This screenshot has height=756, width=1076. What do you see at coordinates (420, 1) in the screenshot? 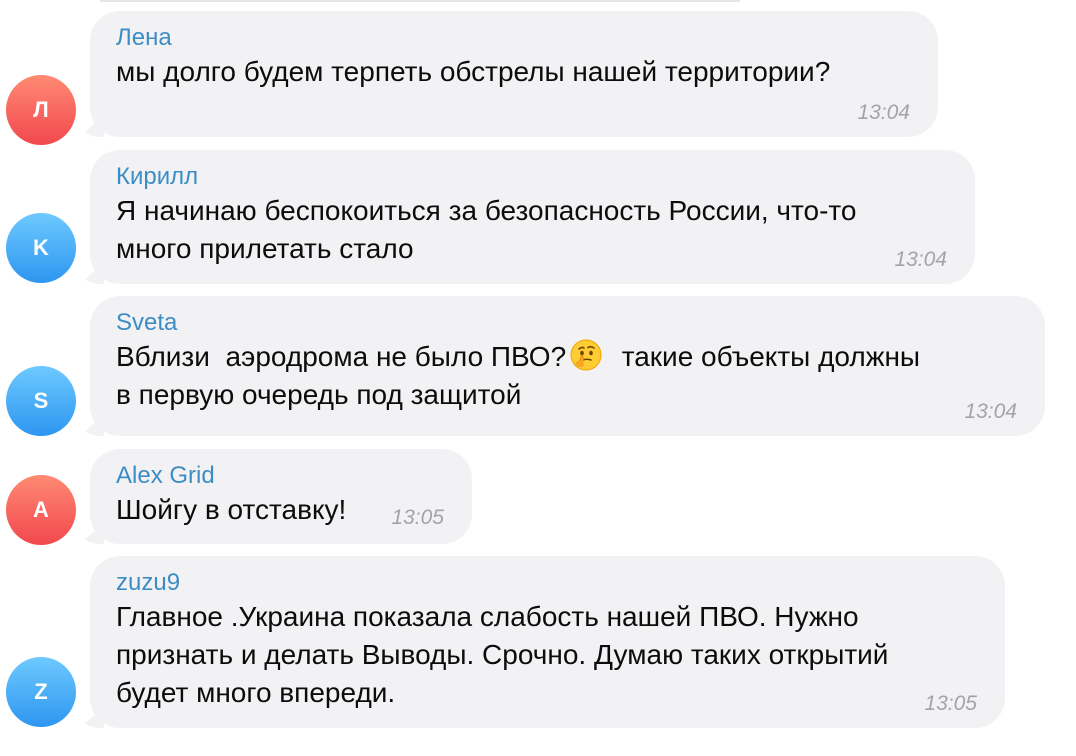
I see `previous-message-edge` at bounding box center [420, 1].